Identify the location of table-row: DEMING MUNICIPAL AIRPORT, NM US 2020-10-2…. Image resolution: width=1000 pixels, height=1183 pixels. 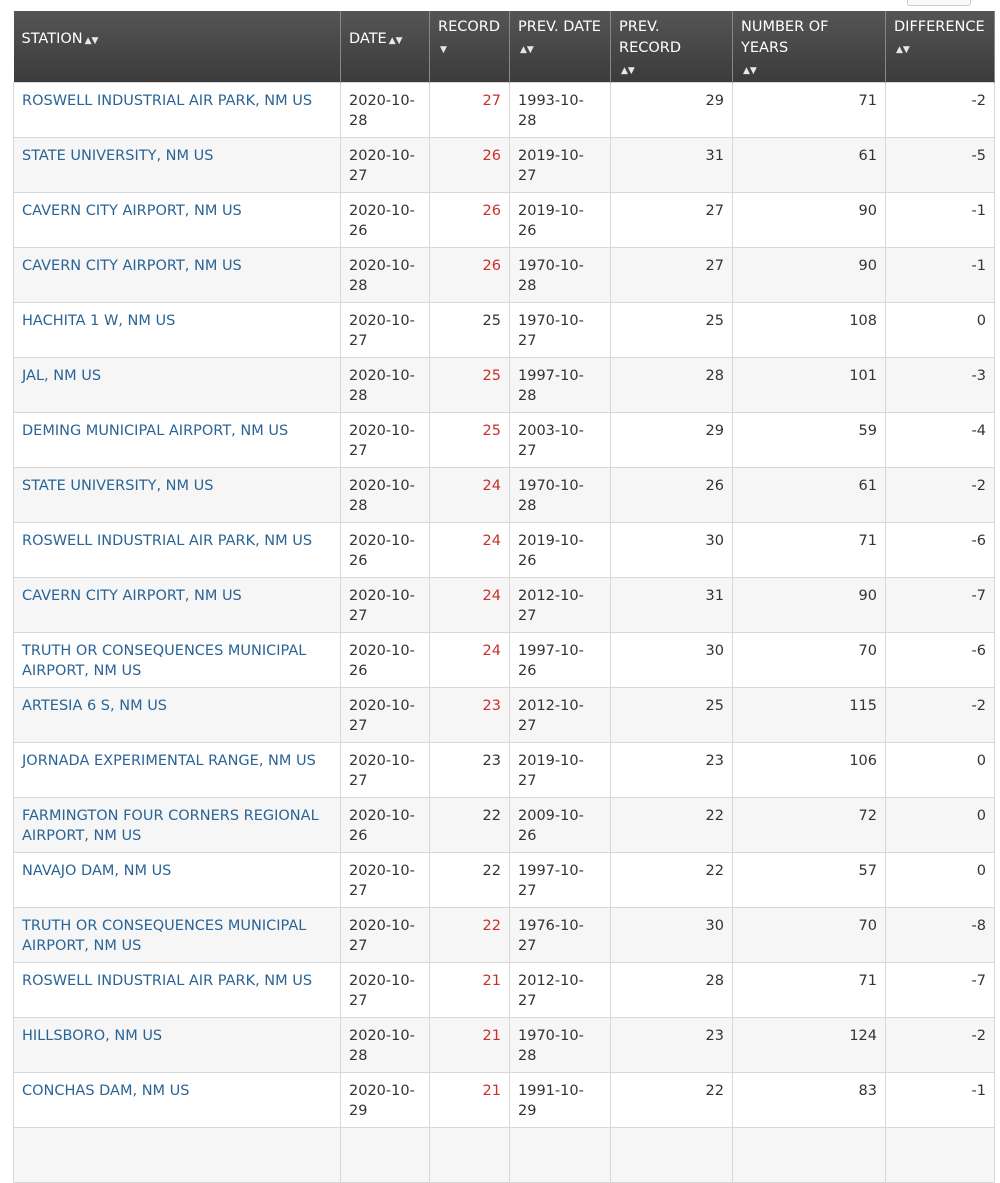
(504, 440).